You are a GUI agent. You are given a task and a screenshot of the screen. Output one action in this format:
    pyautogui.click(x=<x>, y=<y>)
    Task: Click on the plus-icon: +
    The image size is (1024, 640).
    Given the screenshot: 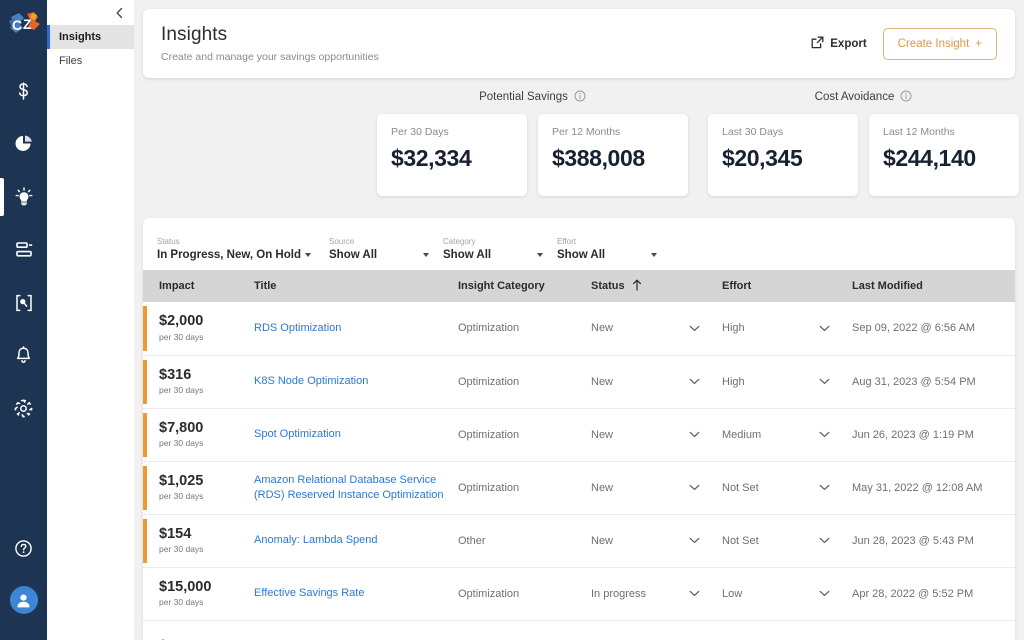 What is the action you would take?
    pyautogui.click(x=978, y=43)
    